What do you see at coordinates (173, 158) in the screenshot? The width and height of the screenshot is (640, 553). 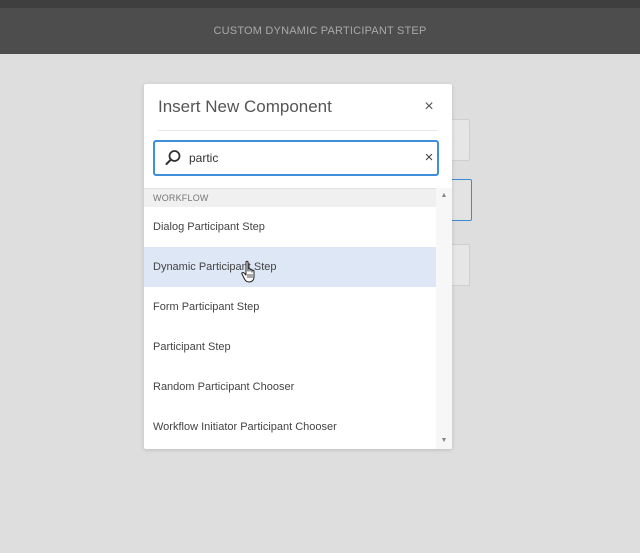 I see `search-icon` at bounding box center [173, 158].